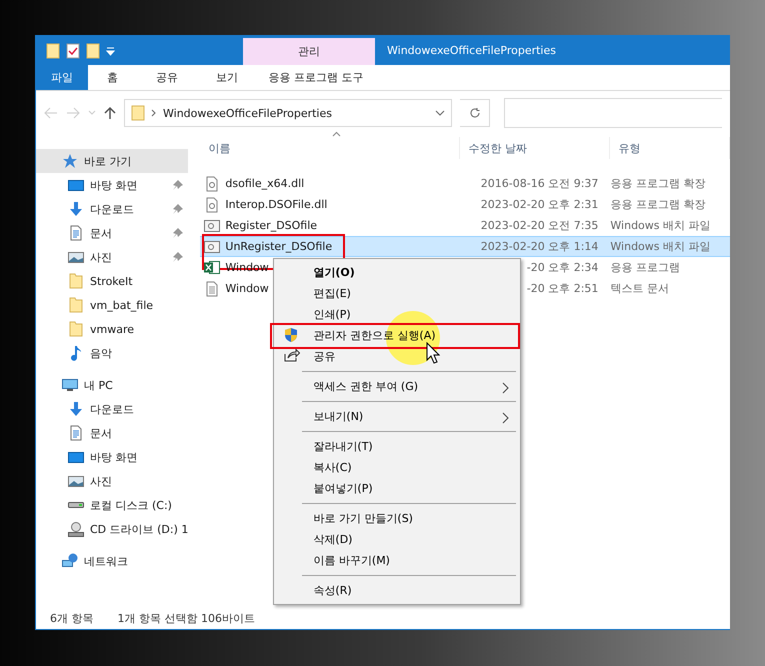  Describe the element at coordinates (540, 225) in the screenshot. I see `date-cell-text: 2023-02-20 오전 7:35` at that location.